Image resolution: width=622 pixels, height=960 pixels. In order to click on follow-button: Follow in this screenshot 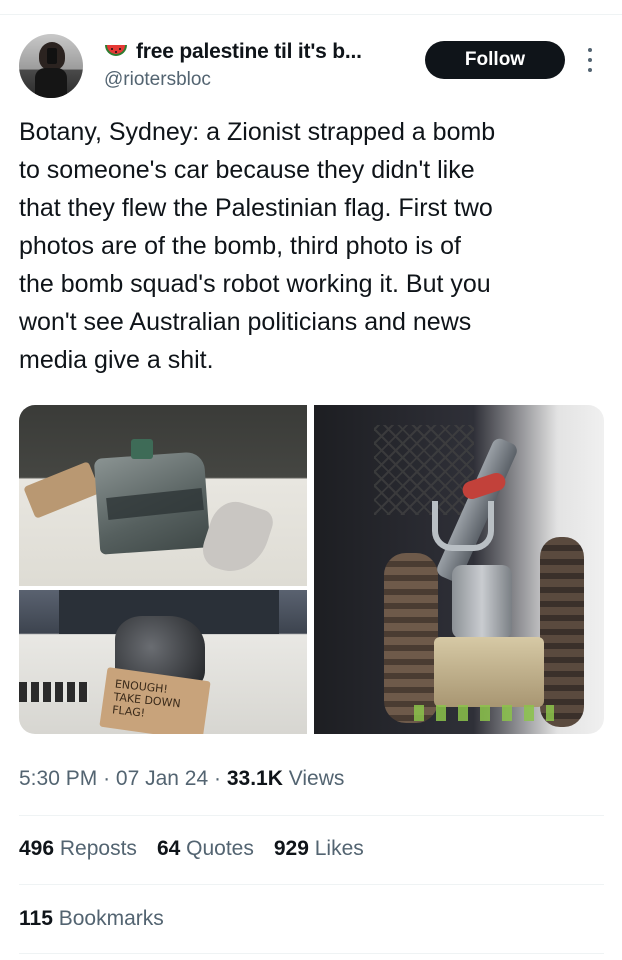, I will do `click(495, 60)`.